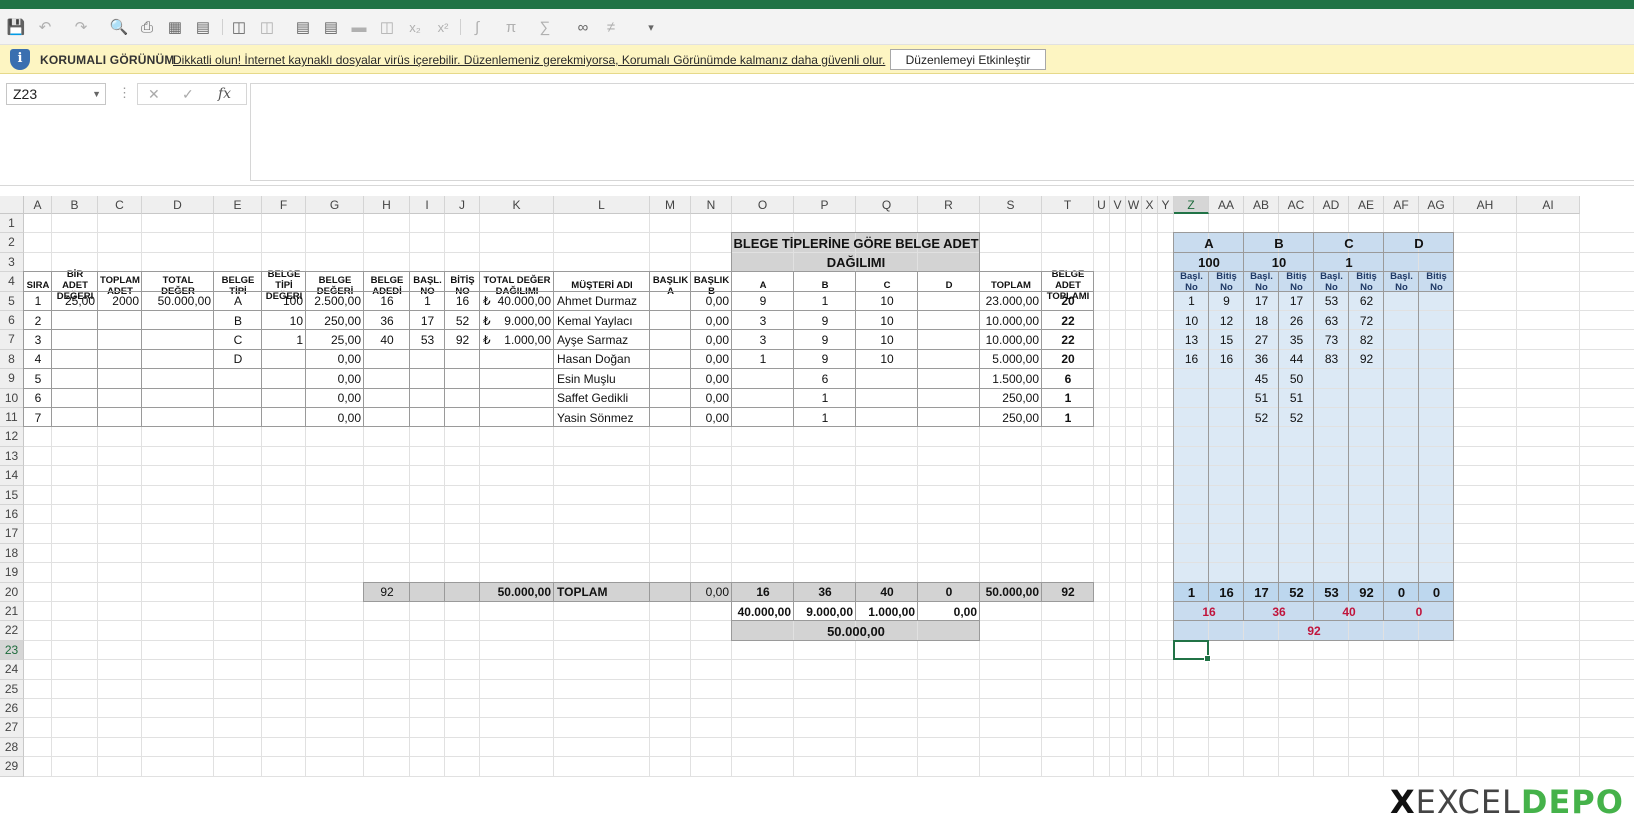 This screenshot has width=1634, height=823. I want to click on row-header-12: 12, so click(12, 437).